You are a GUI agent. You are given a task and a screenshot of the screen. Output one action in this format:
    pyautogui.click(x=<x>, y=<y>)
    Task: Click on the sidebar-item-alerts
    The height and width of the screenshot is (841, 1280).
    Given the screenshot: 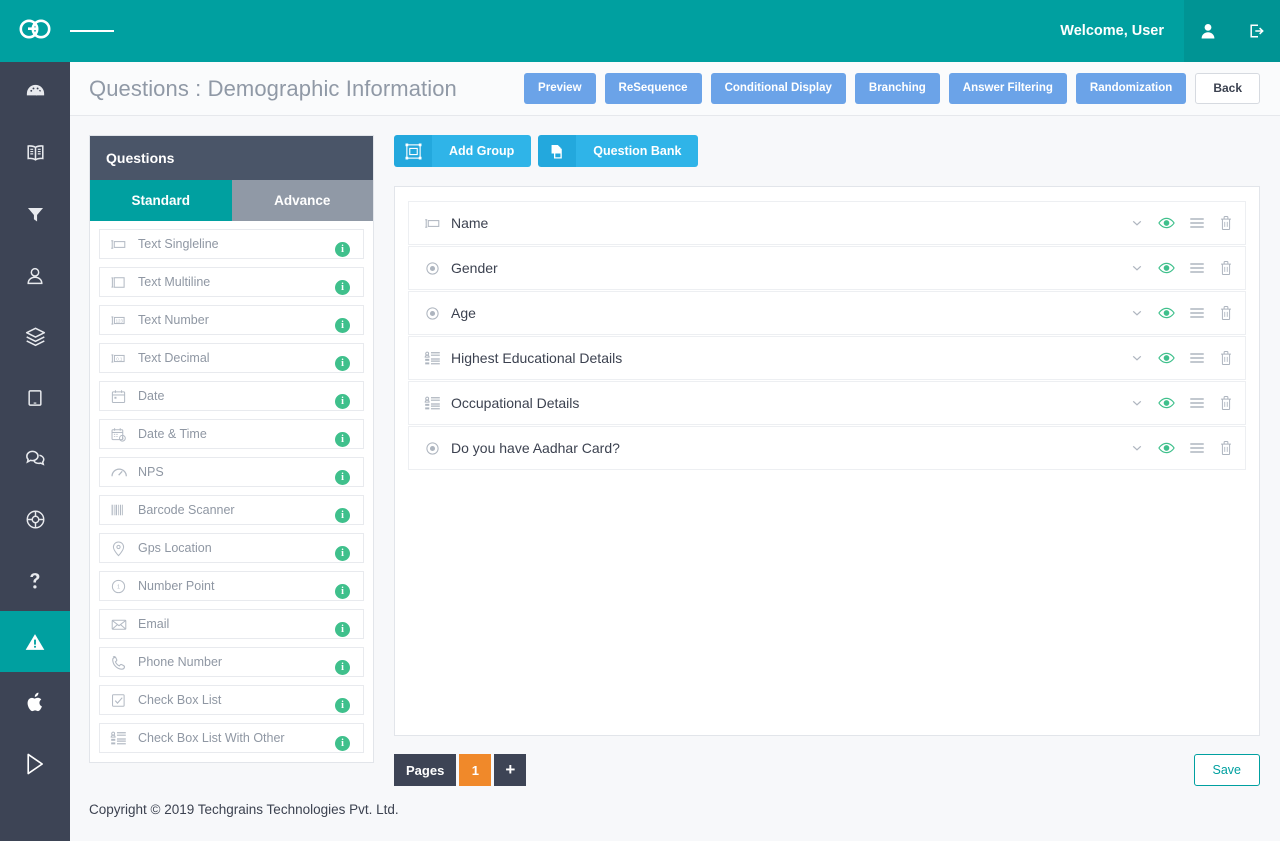 What is the action you would take?
    pyautogui.click(x=35, y=641)
    